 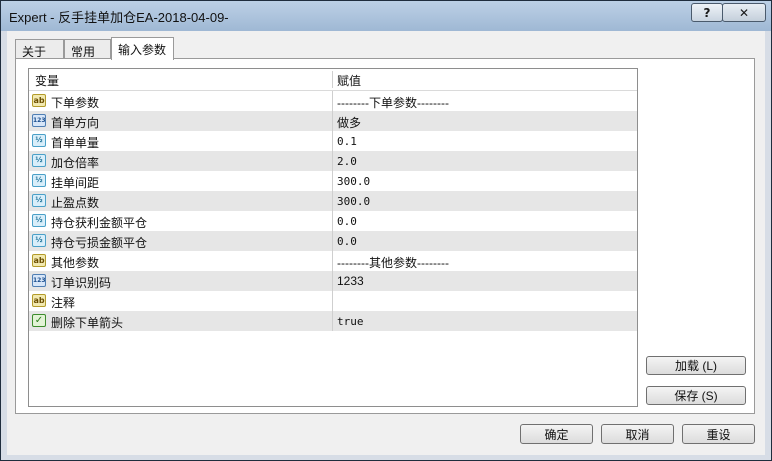 I want to click on param-name: 删除下单箭头, so click(x=87, y=323).